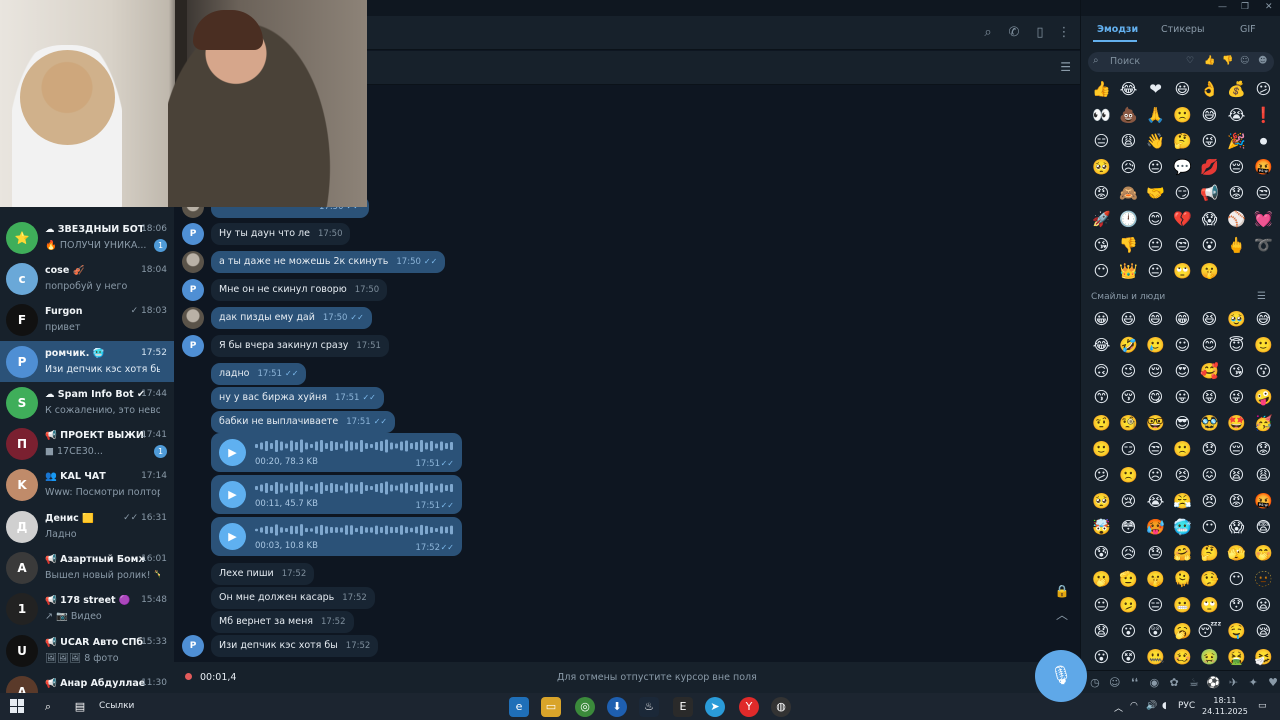 The width and height of the screenshot is (1280, 720). Describe the element at coordinates (1253, 682) in the screenshot. I see `object-icon: ✦` at that location.